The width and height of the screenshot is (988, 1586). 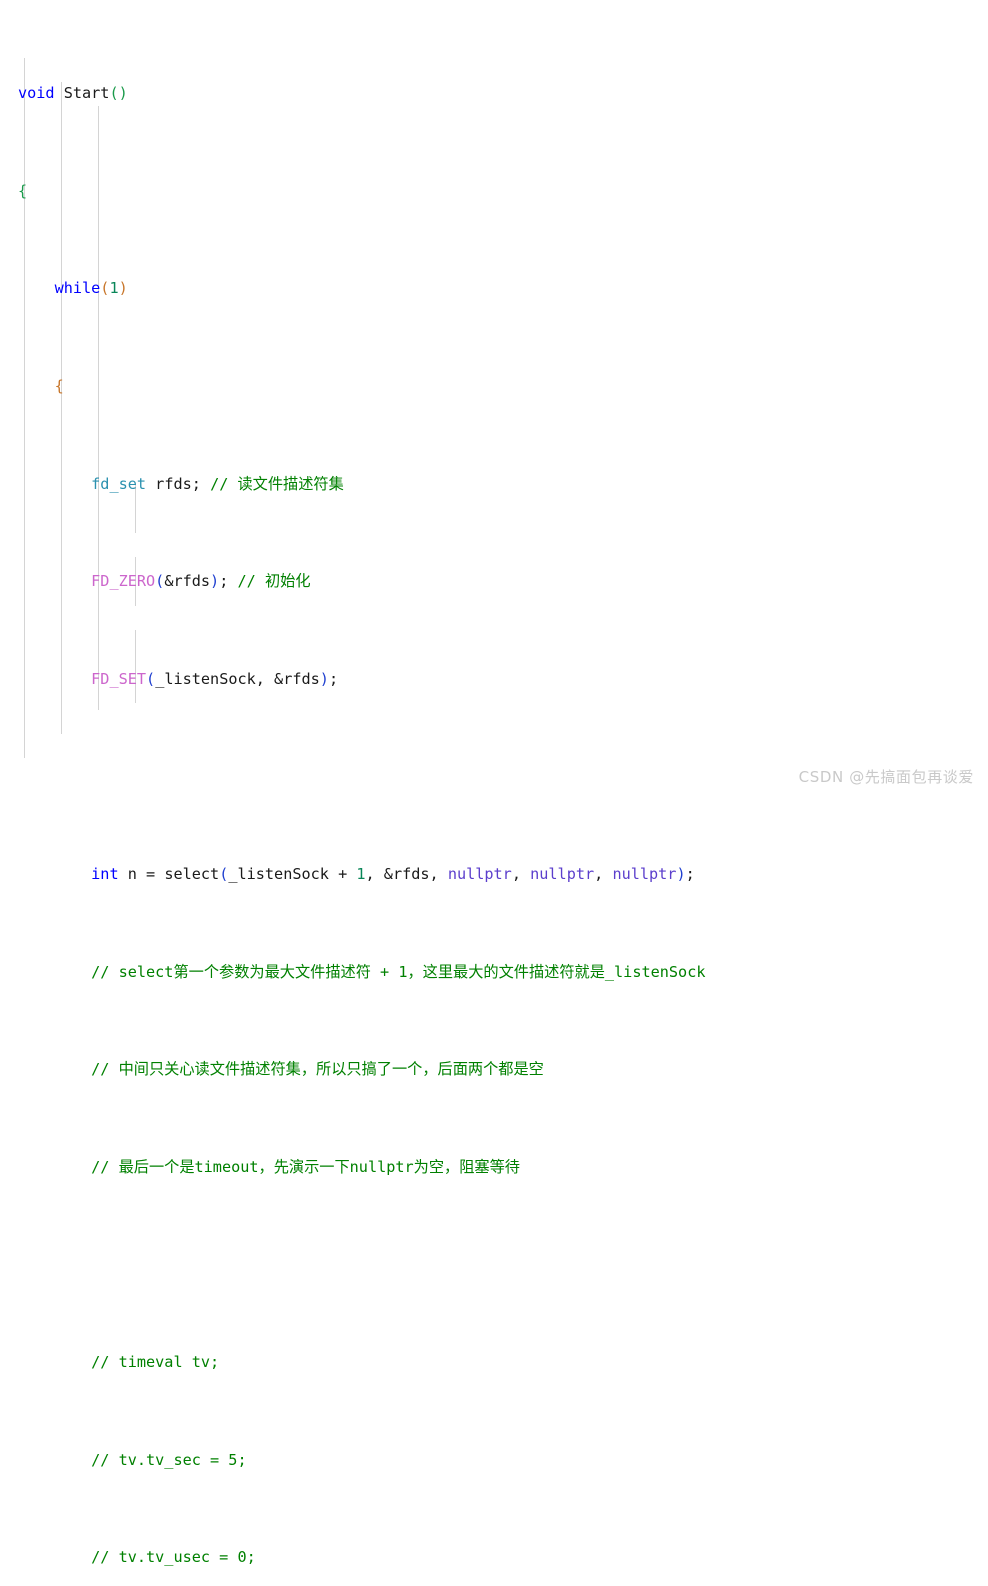 I want to click on argument-1: _listenSock +, so click(x=292, y=874).